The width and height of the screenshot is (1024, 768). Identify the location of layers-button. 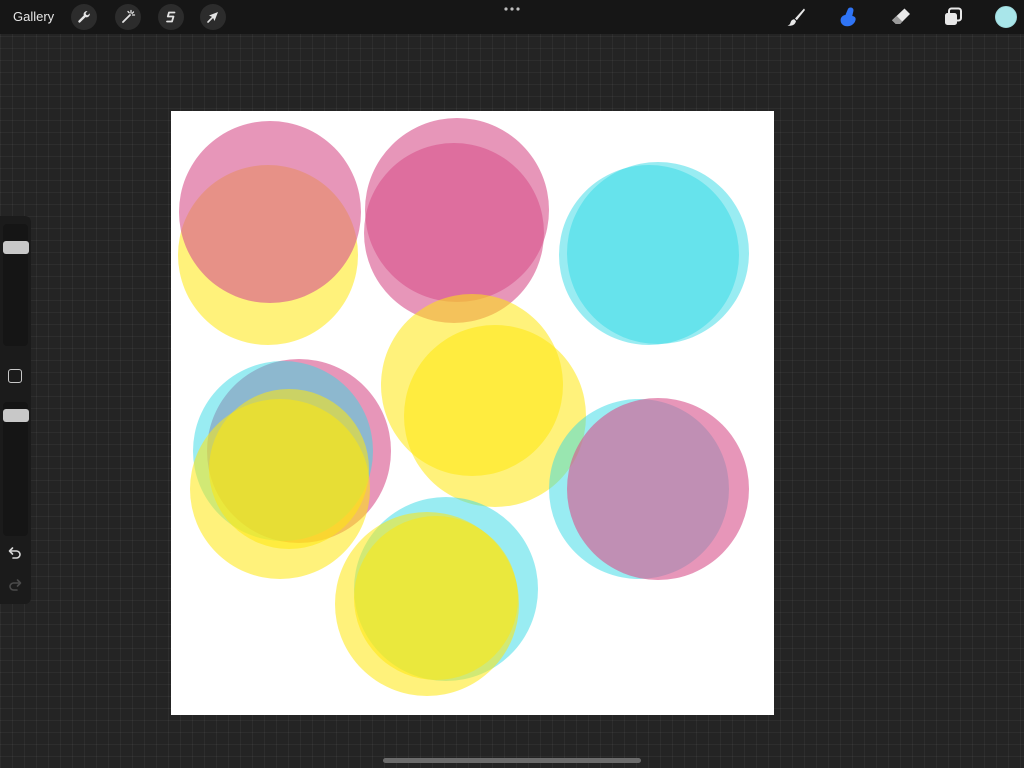
(953, 17).